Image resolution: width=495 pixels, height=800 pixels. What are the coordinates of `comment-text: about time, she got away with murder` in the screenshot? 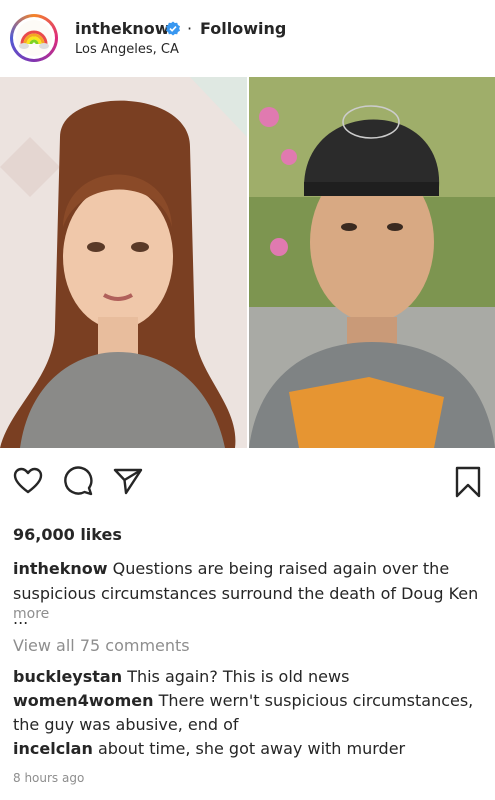 It's located at (251, 748).